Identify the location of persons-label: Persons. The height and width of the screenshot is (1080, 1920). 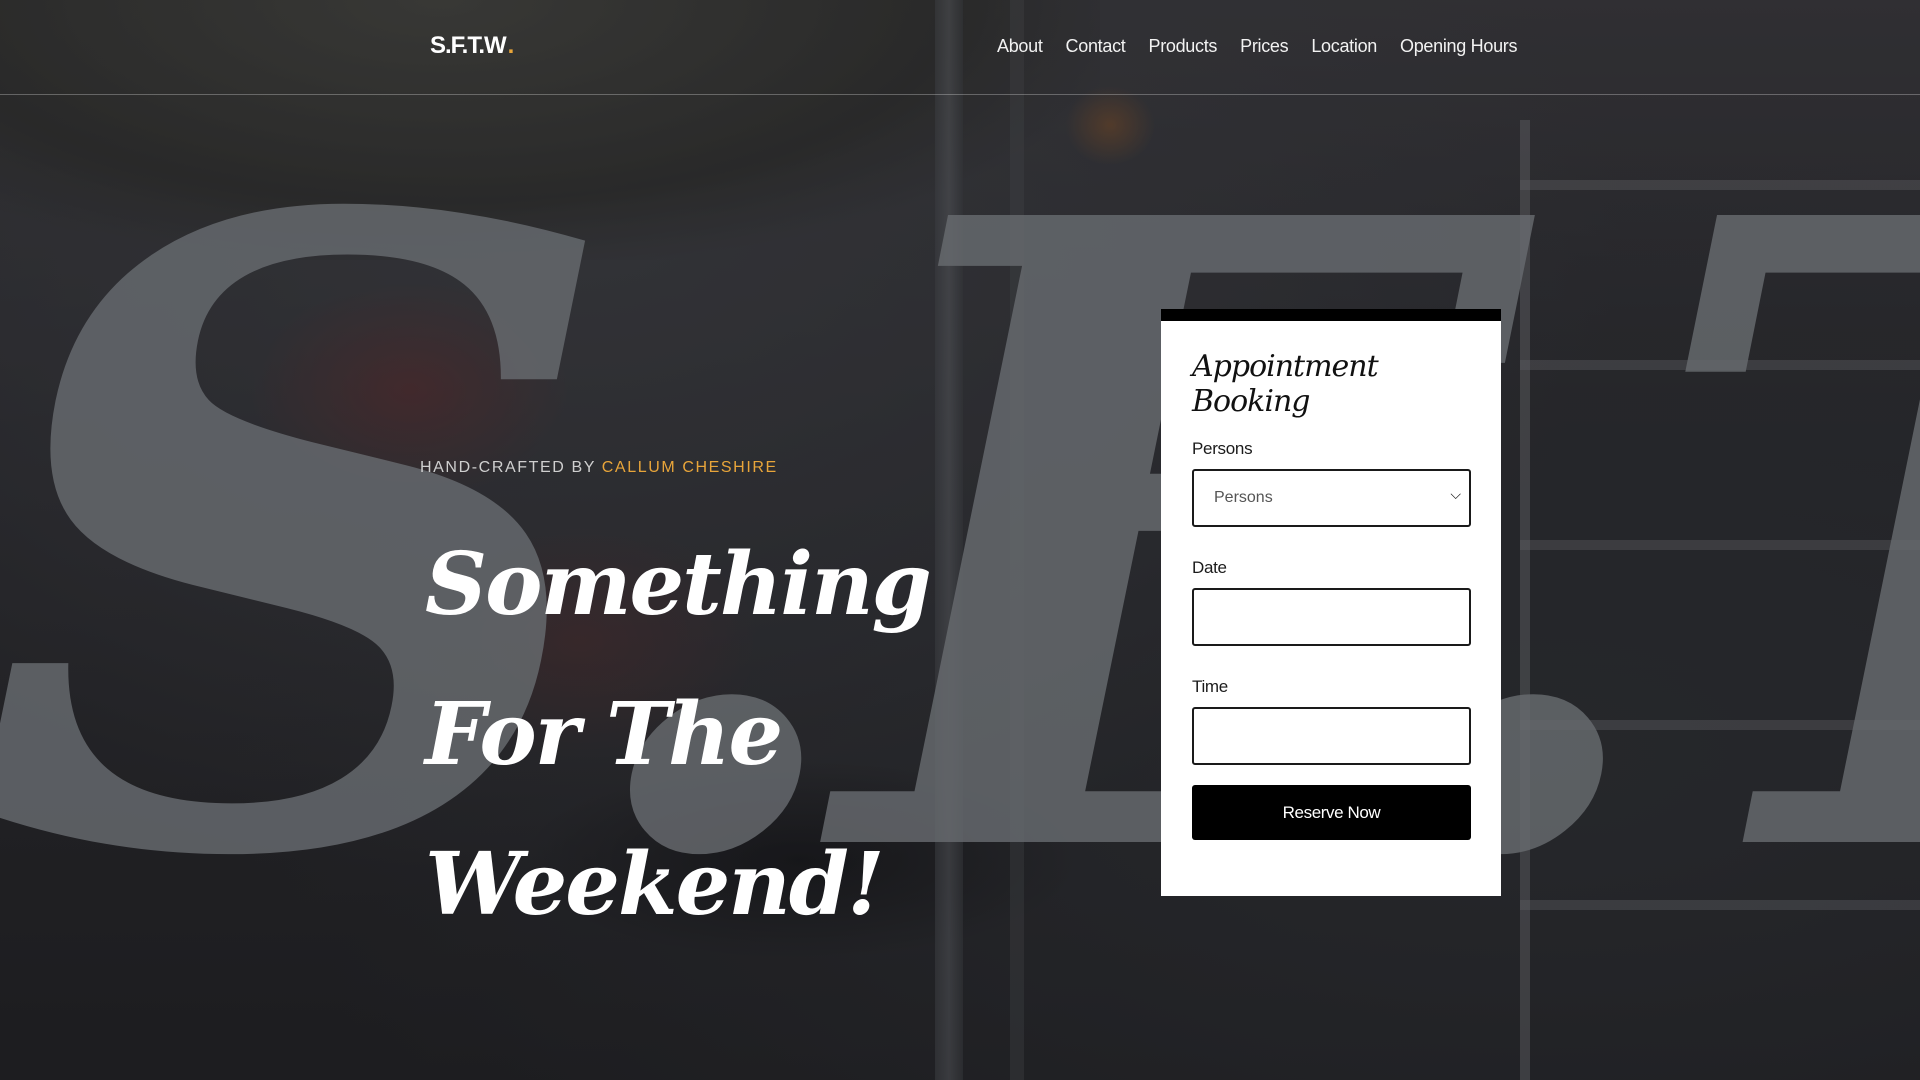
(1222, 448).